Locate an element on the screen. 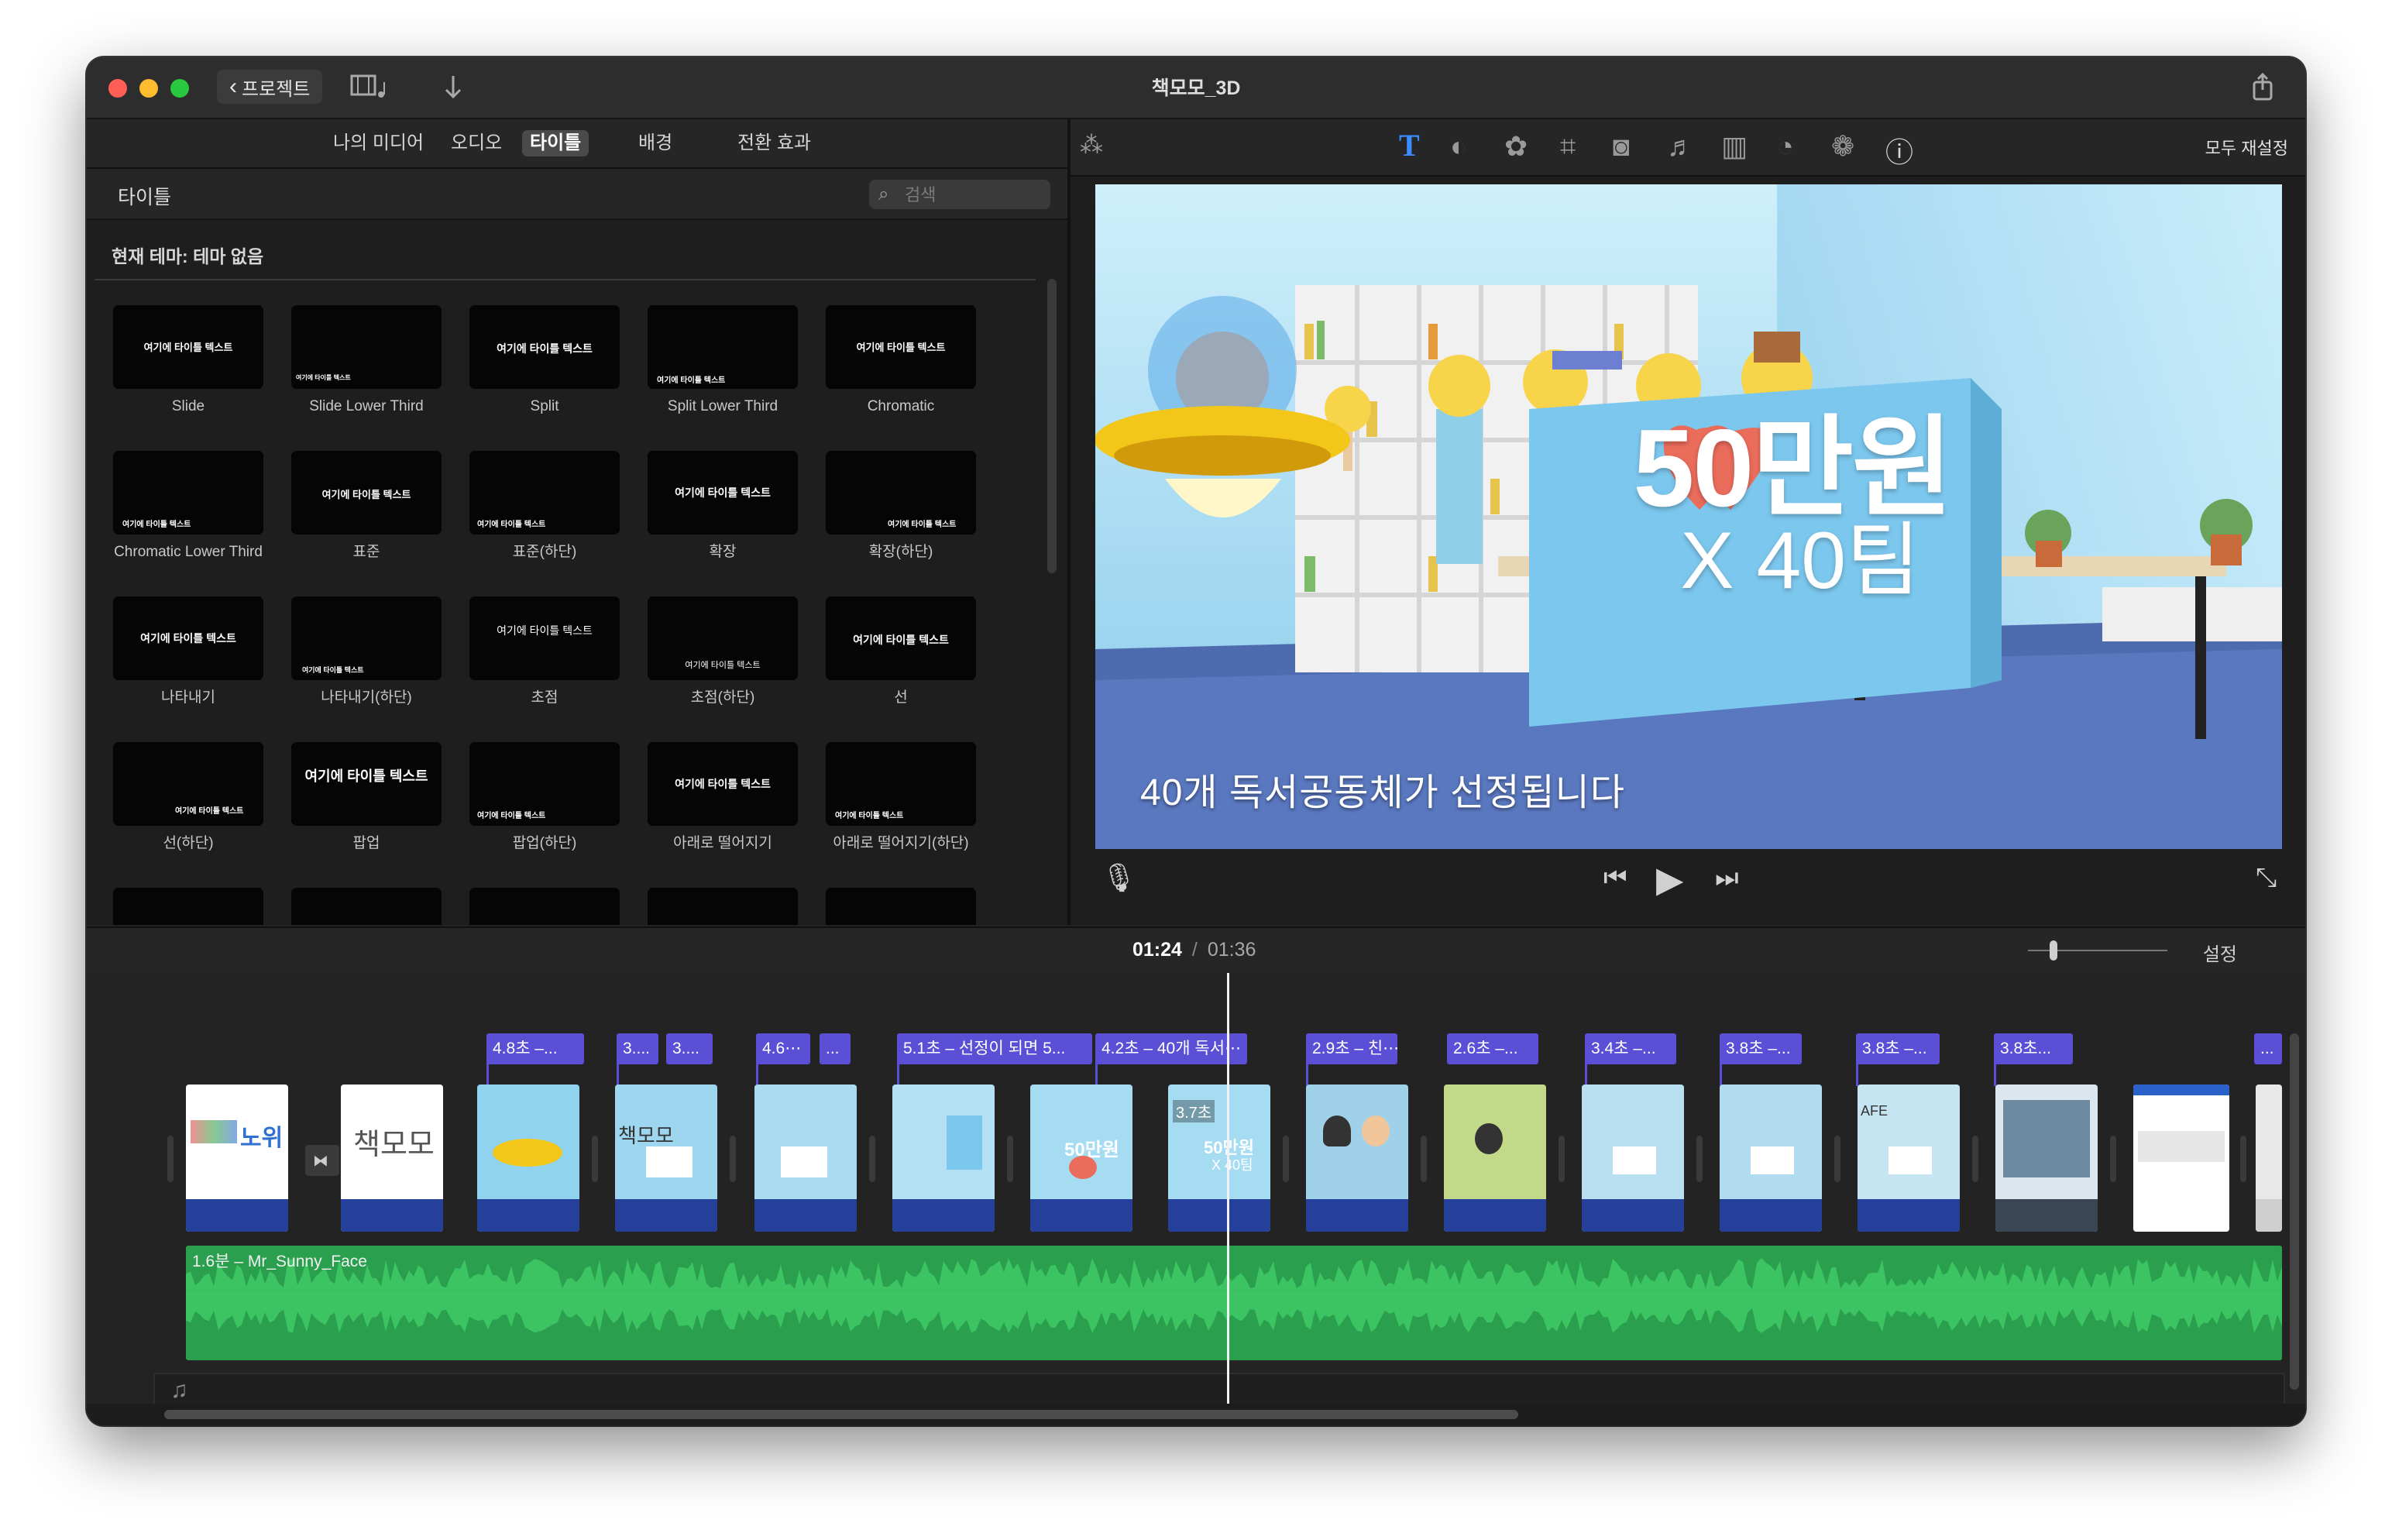  timeline-horizontal-scrollbar is located at coordinates (1196, 1415).